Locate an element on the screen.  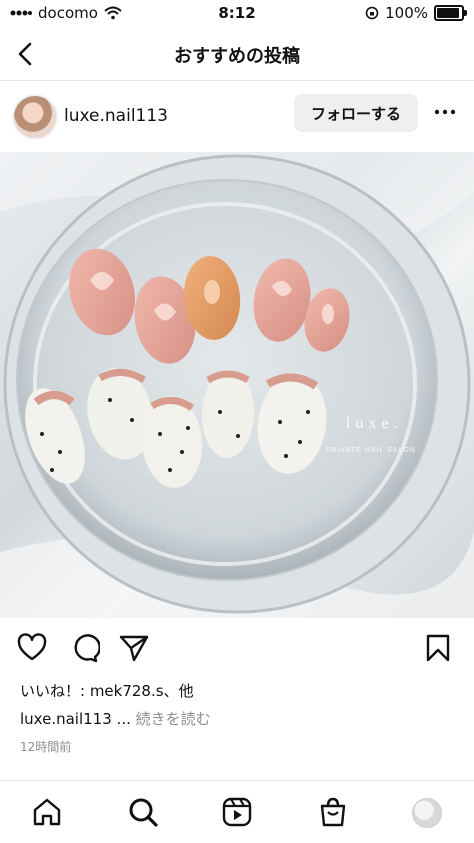
ellipsis-icon is located at coordinates (445, 112).